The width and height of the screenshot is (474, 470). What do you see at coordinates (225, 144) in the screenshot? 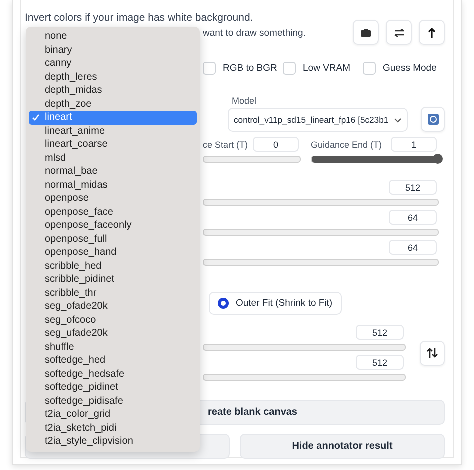
I see `slider-label: ce Start (T)` at bounding box center [225, 144].